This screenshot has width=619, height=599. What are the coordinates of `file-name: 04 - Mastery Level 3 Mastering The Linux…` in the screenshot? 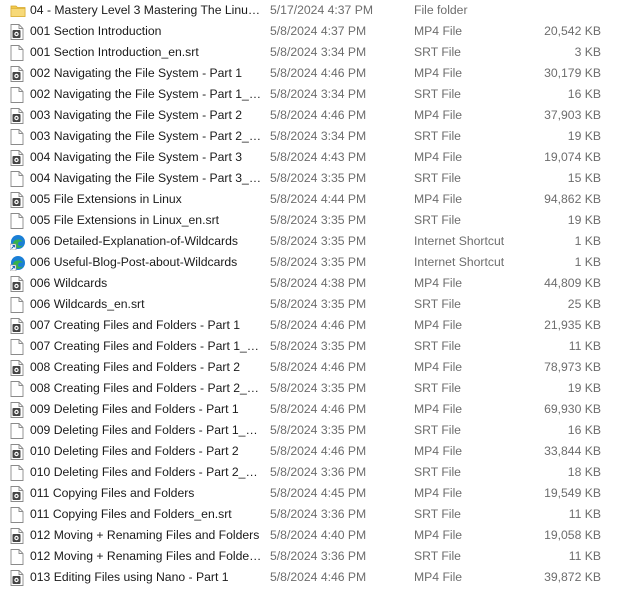 It's located at (146, 10).